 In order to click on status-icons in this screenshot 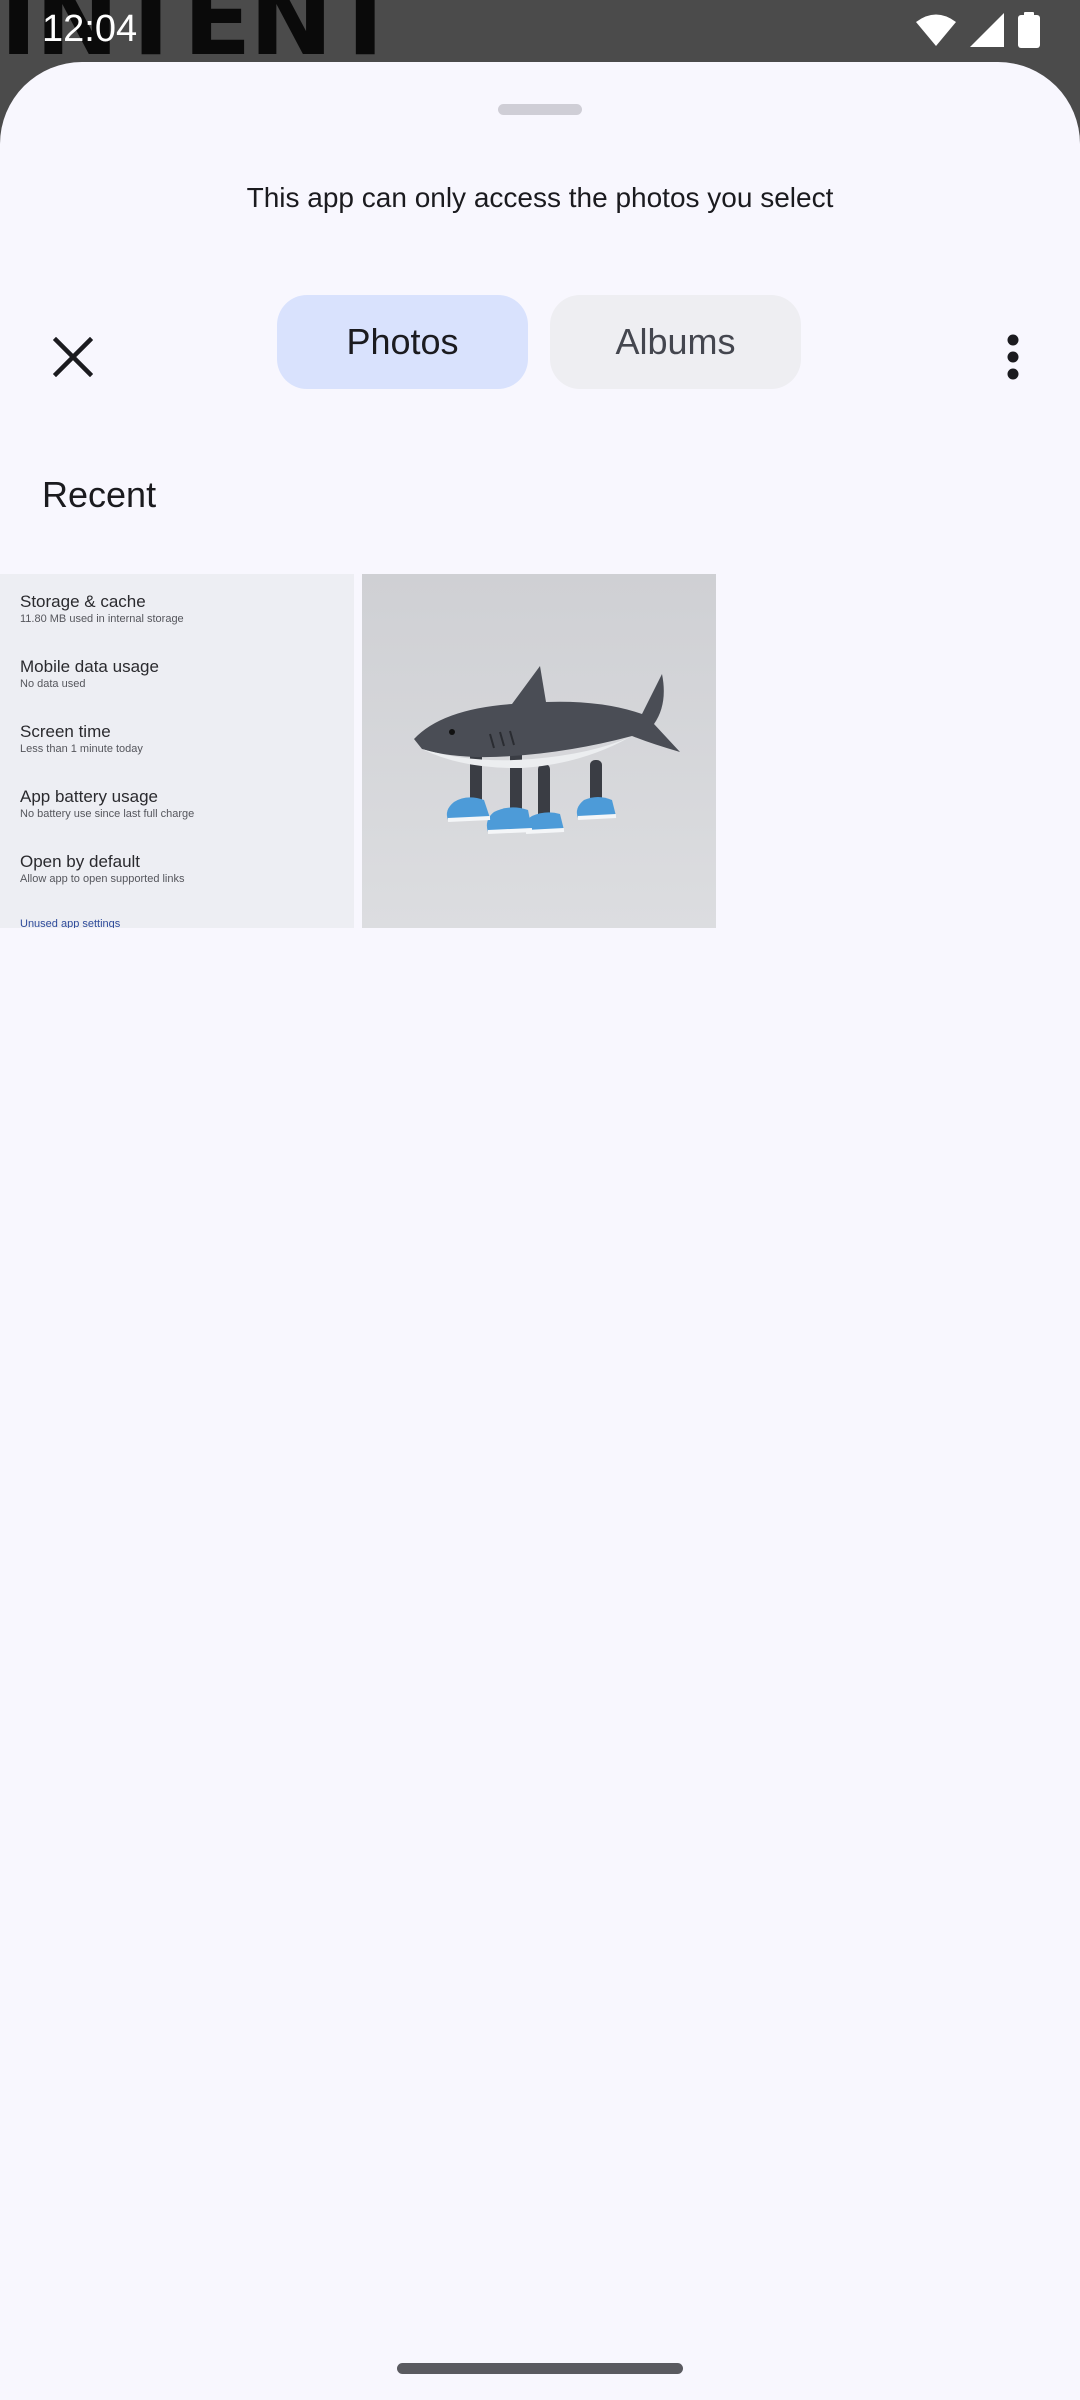, I will do `click(978, 30)`.